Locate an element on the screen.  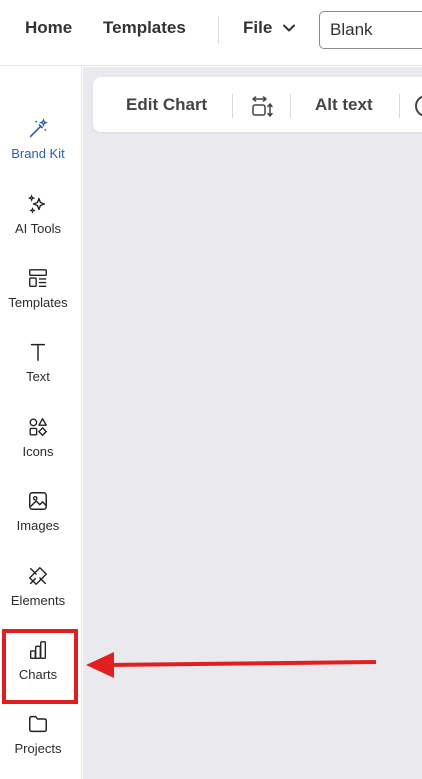
sidebar-item-elements: Elements is located at coordinates (38, 595).